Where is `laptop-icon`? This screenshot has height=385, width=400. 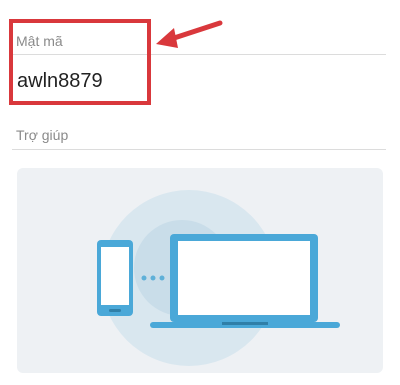 laptop-icon is located at coordinates (245, 281).